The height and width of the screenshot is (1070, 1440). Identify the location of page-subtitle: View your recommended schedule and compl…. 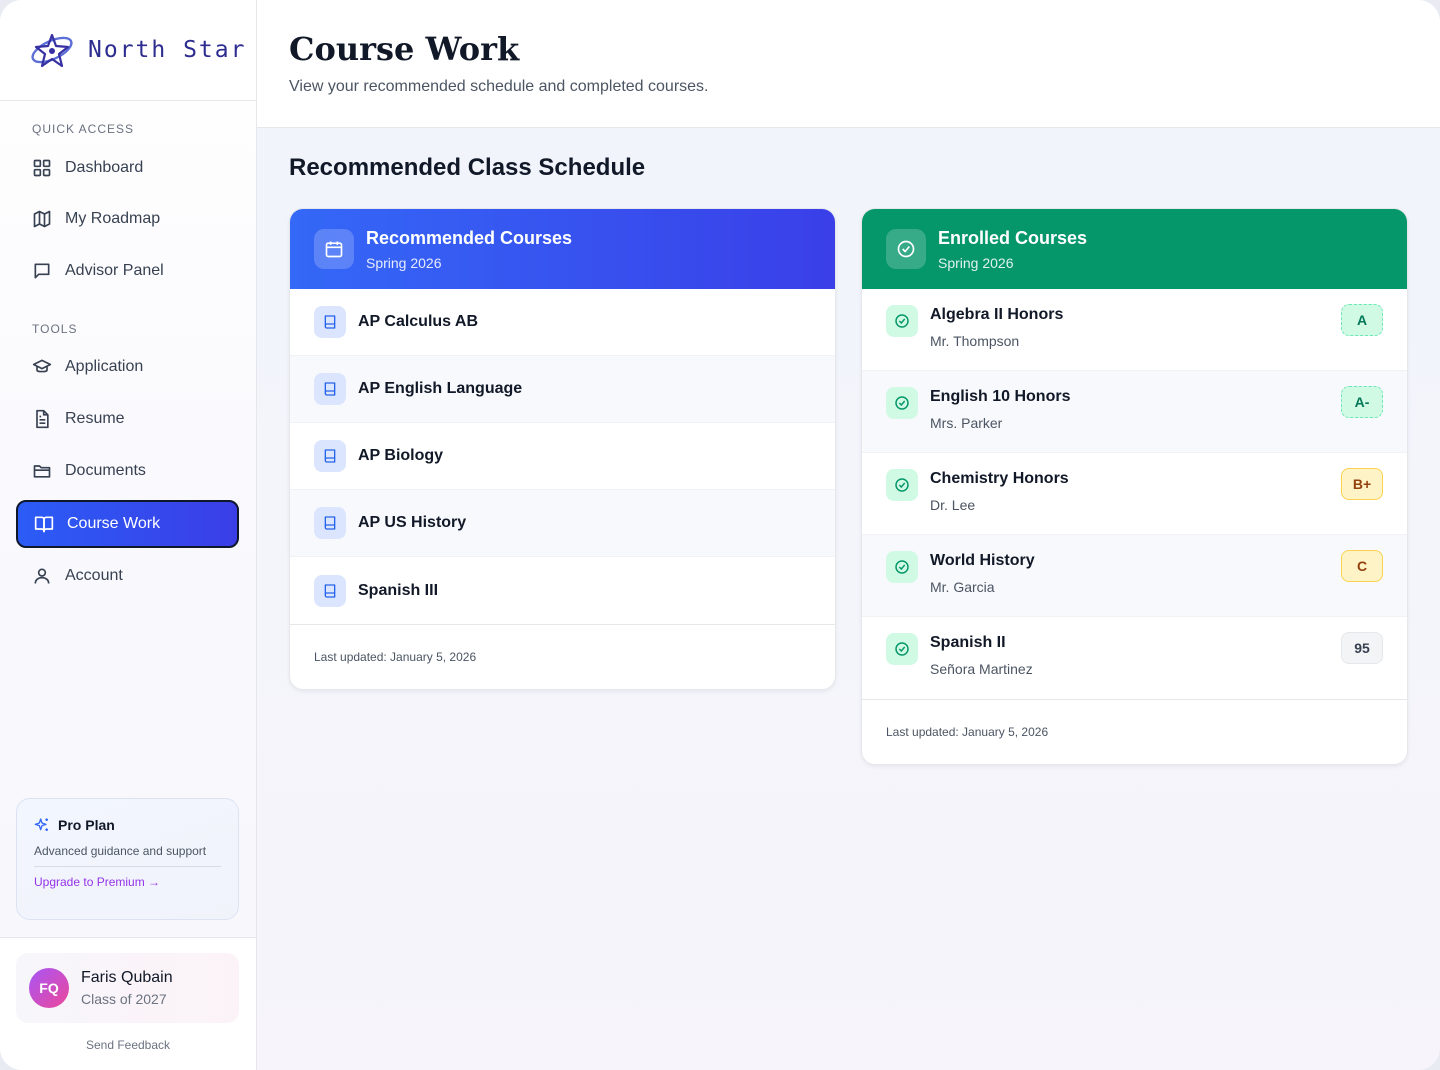
(499, 86).